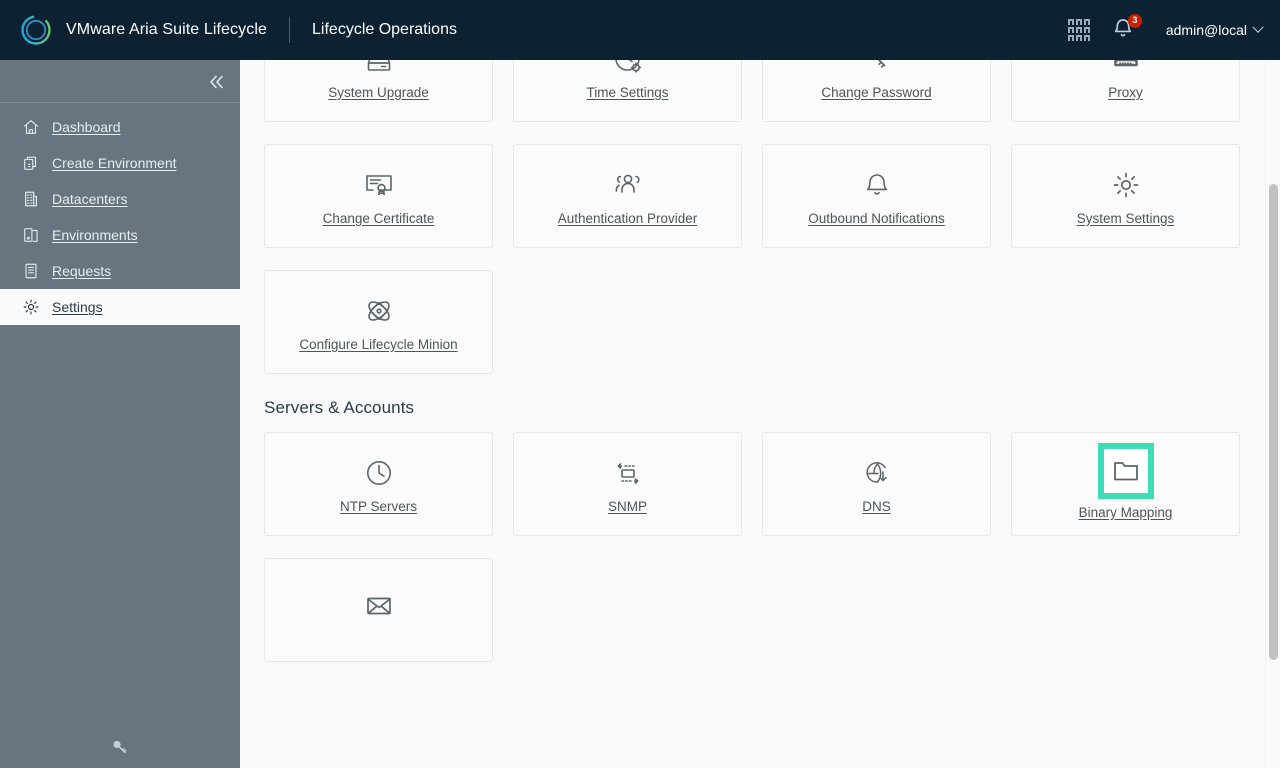 The image size is (1280, 768). Describe the element at coordinates (1206, 30) in the screenshot. I see `user-menu-label: admin@local` at that location.